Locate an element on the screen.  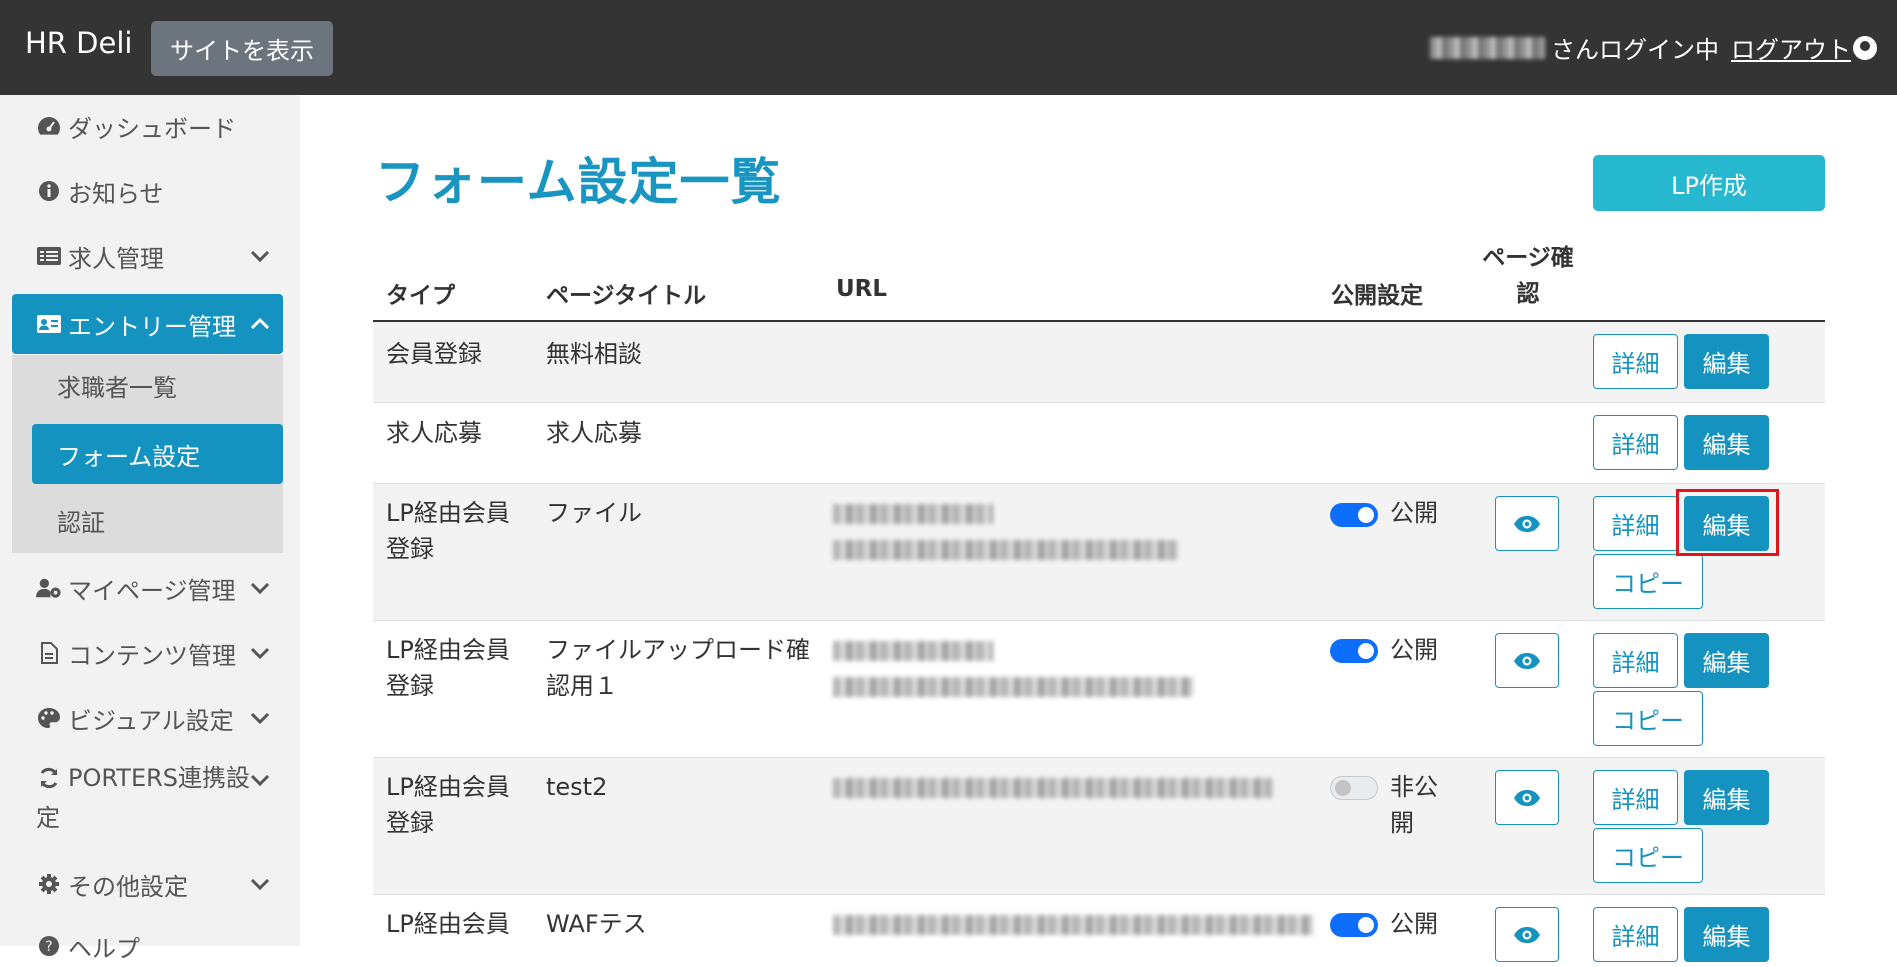
user-area: さんログイン中 ログアウト is located at coordinates (1653, 47).